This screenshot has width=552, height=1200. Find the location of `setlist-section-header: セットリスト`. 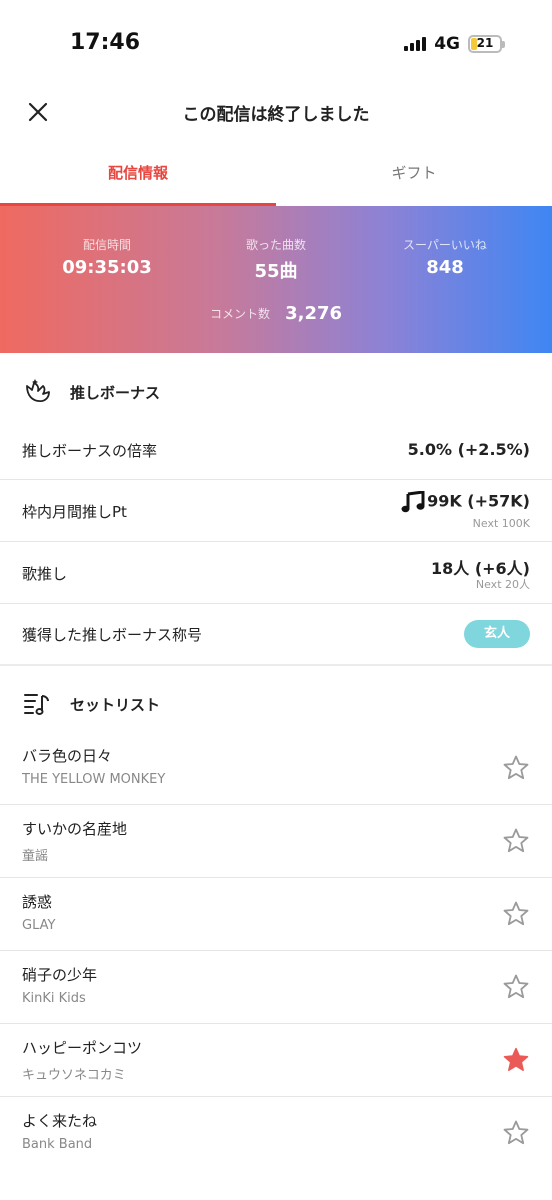

setlist-section-header: セットリスト is located at coordinates (276, 704).